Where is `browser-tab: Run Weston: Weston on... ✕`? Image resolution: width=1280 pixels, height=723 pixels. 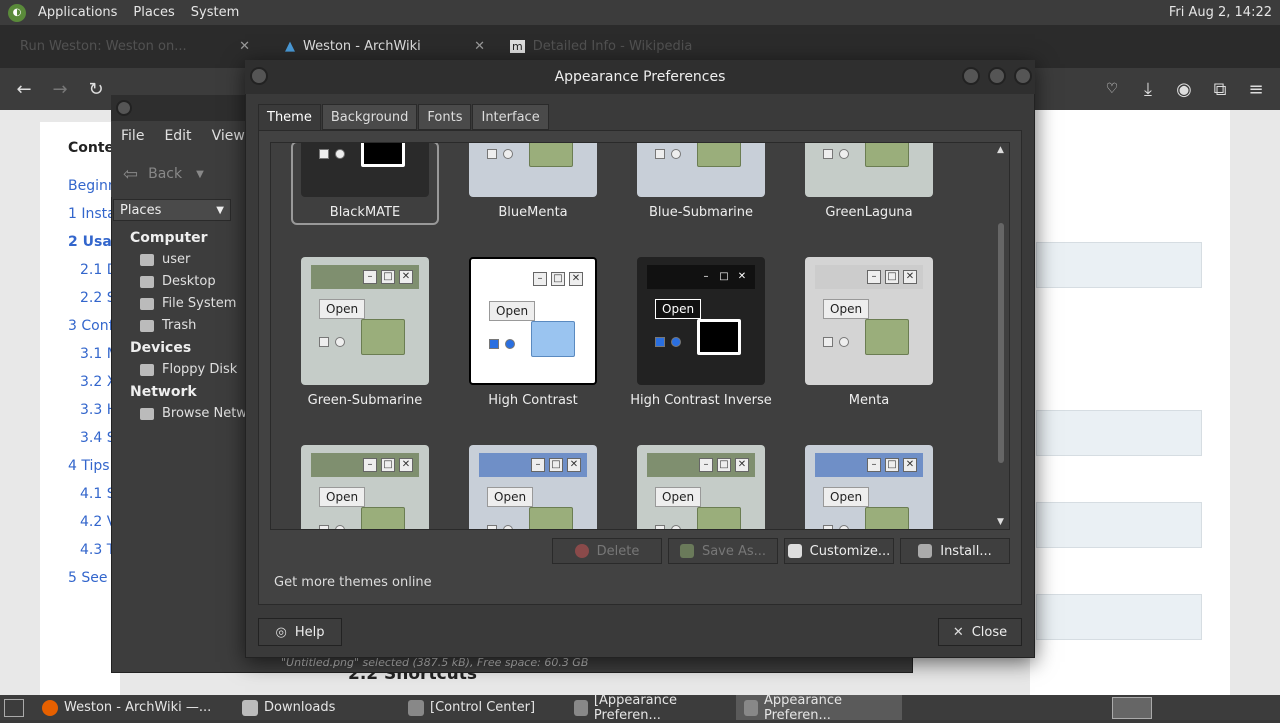
browser-tab: Run Weston: Weston on... ✕ is located at coordinates (135, 46).